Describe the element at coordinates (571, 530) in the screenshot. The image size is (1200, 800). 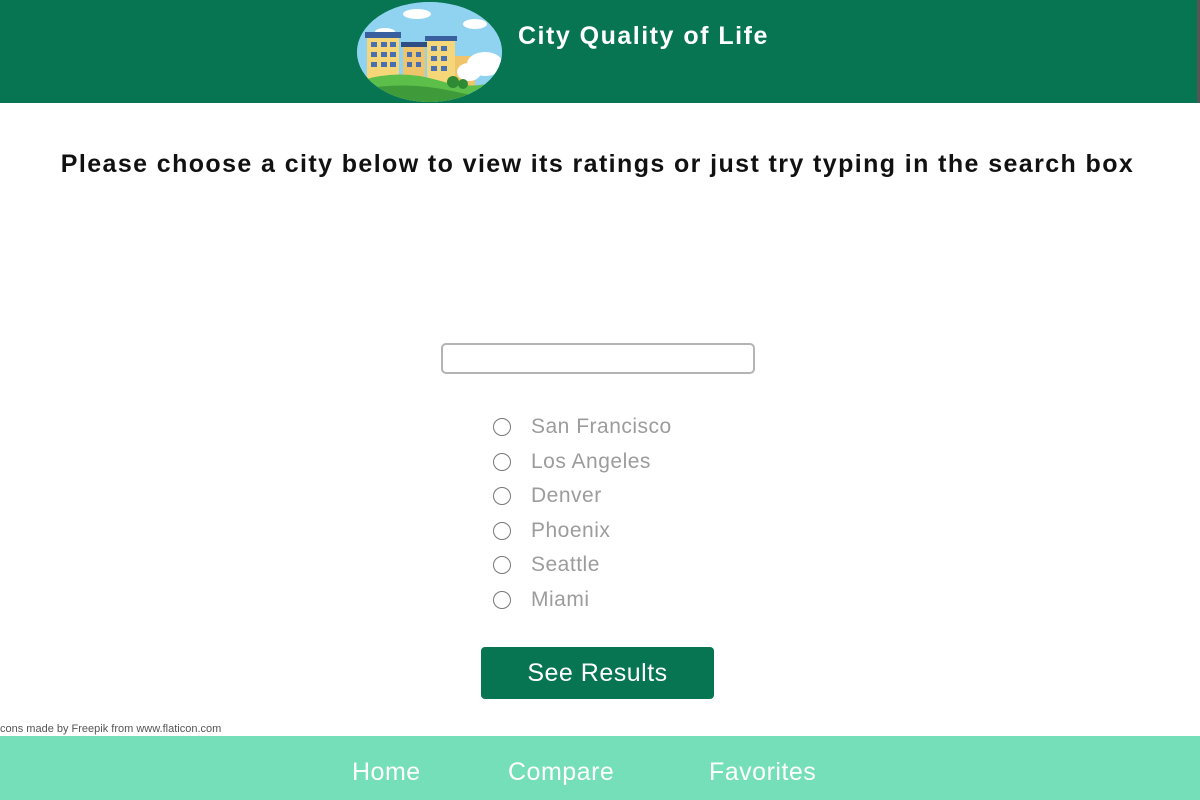
I see `city-label: Phoenix` at that location.